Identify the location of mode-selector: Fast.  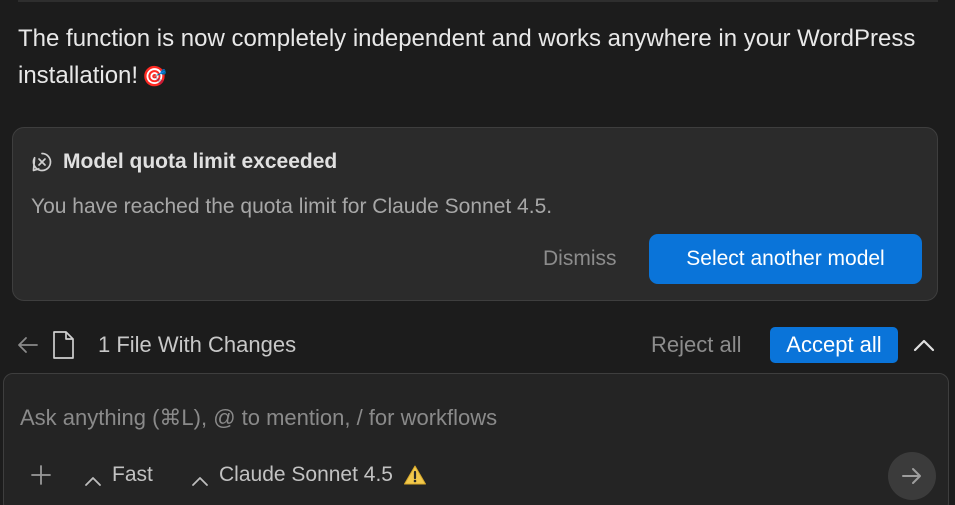
(118, 475).